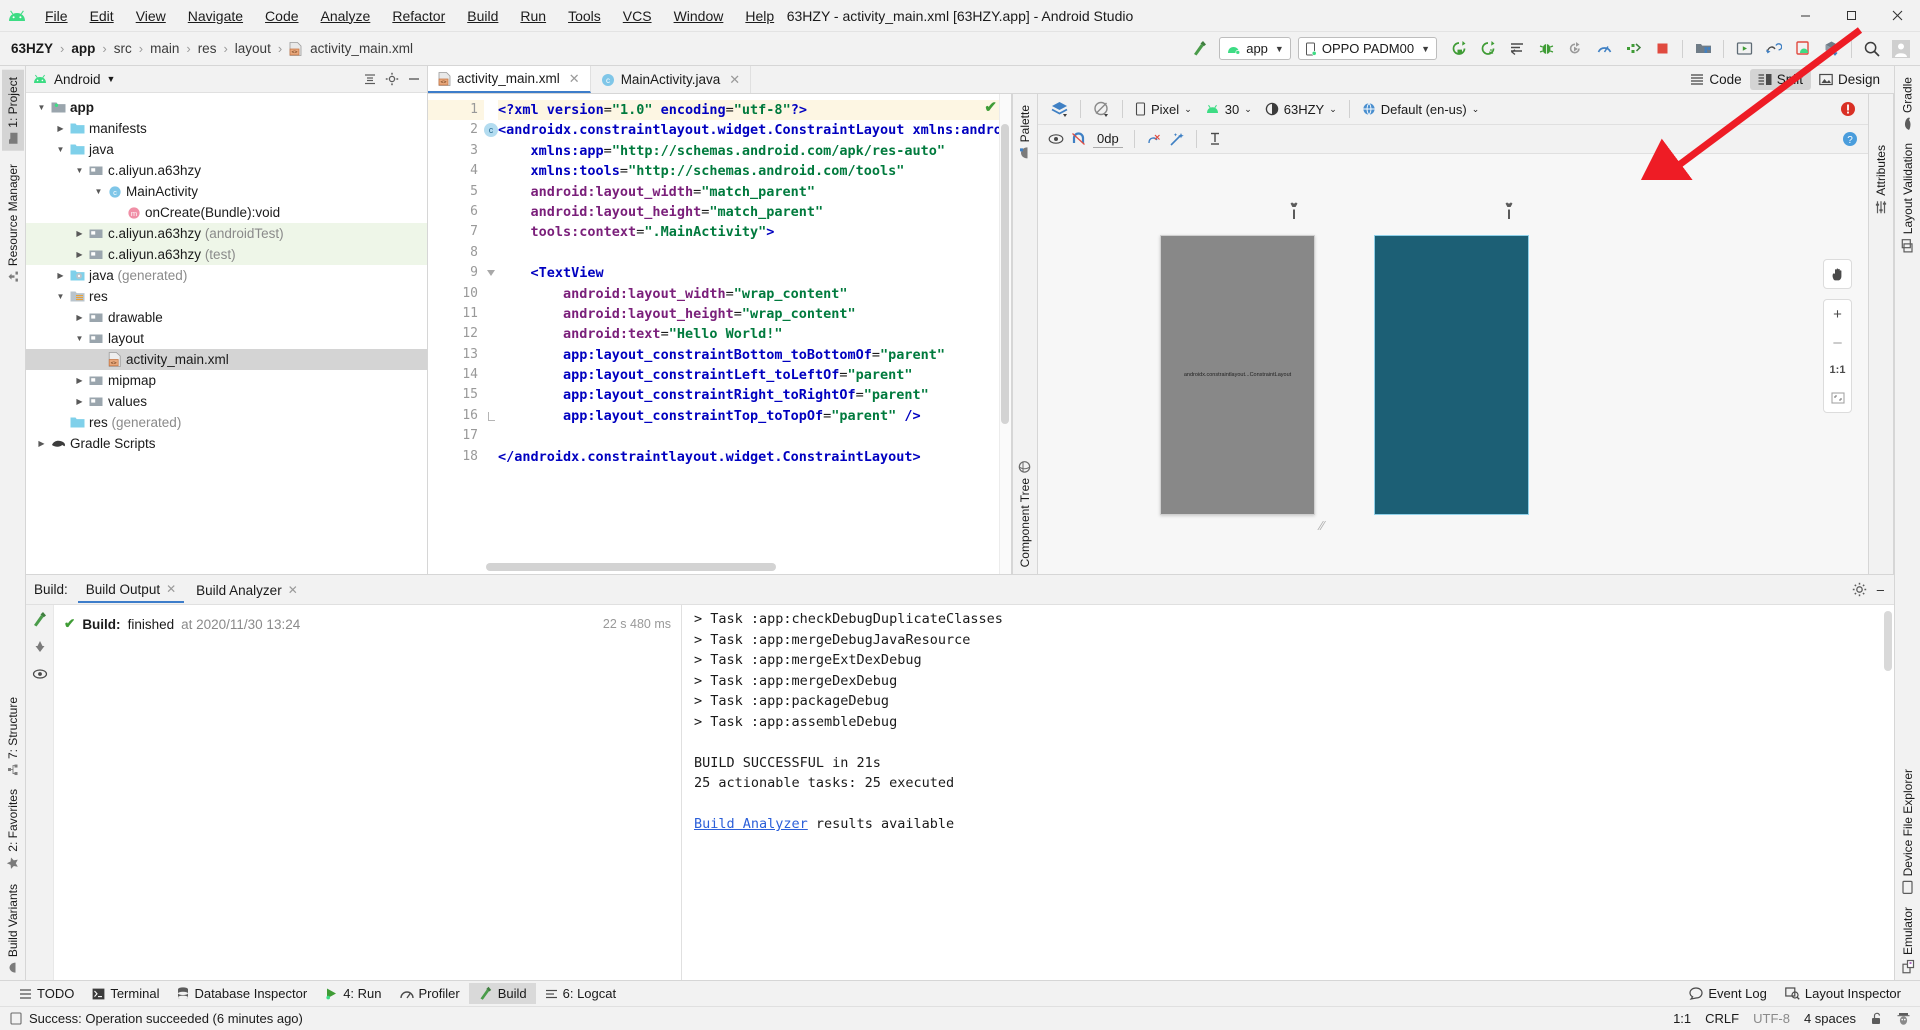 This screenshot has width=1920, height=1030. What do you see at coordinates (226, 338) in the screenshot?
I see `tree-item-layout: ▼ layout` at bounding box center [226, 338].